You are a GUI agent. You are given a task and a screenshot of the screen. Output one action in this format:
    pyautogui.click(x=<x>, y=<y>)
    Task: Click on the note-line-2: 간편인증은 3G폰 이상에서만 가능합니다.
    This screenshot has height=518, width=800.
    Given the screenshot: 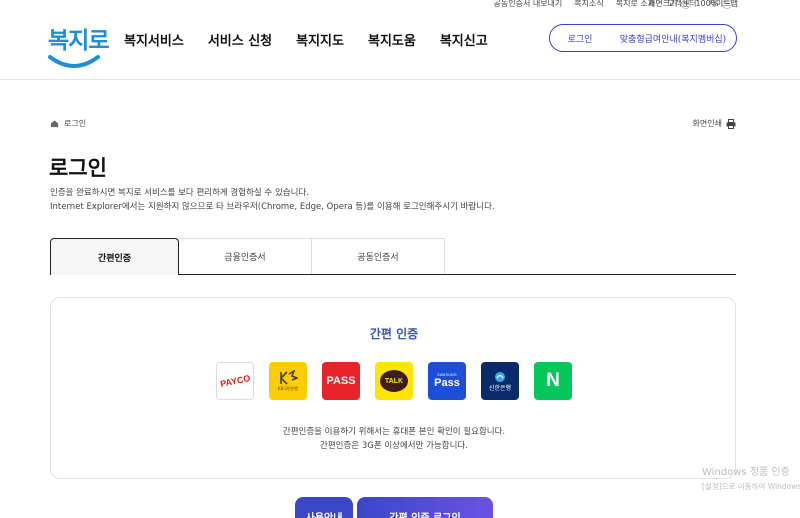 What is the action you would take?
    pyautogui.click(x=394, y=446)
    